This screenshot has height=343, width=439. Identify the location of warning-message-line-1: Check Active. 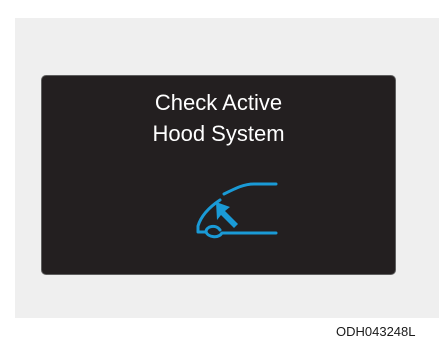
(218, 102).